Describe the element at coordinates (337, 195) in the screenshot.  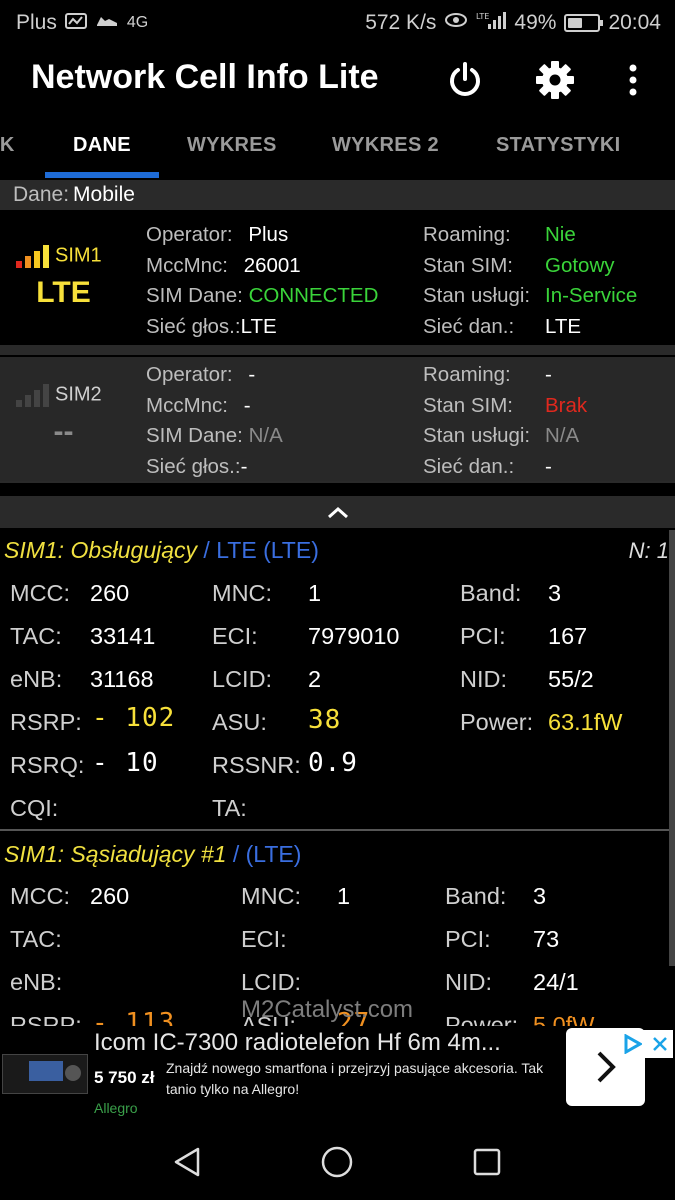
I see `data-source-bar: Dane: Mobile` at that location.